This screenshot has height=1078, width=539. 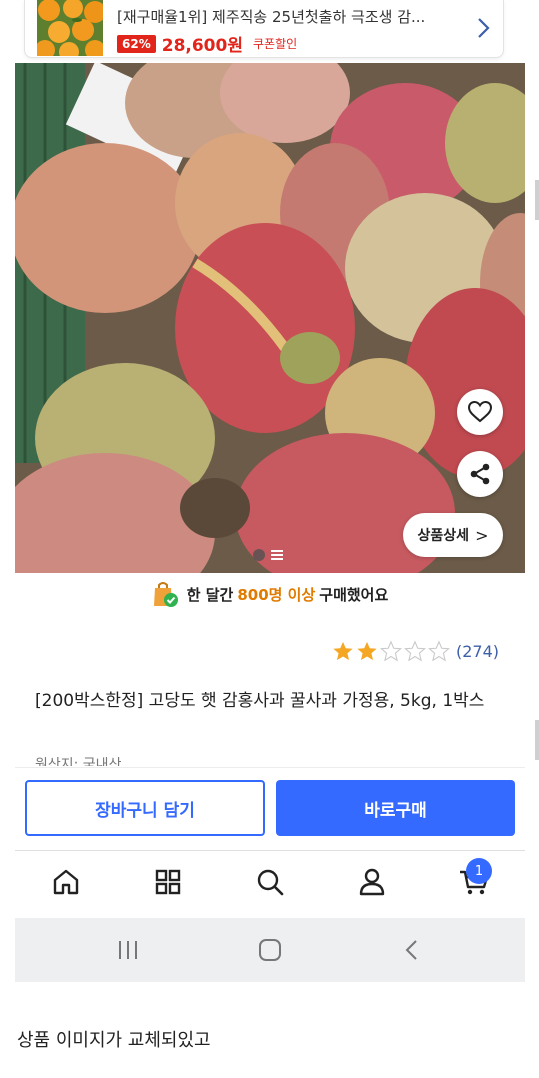 I want to click on bottom-tab-bar, so click(x=270, y=882).